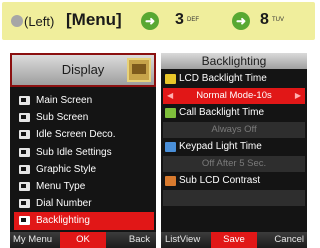 This screenshot has width=320, height=248. I want to click on setting-value: Off After 5 Sec., so click(234, 163).